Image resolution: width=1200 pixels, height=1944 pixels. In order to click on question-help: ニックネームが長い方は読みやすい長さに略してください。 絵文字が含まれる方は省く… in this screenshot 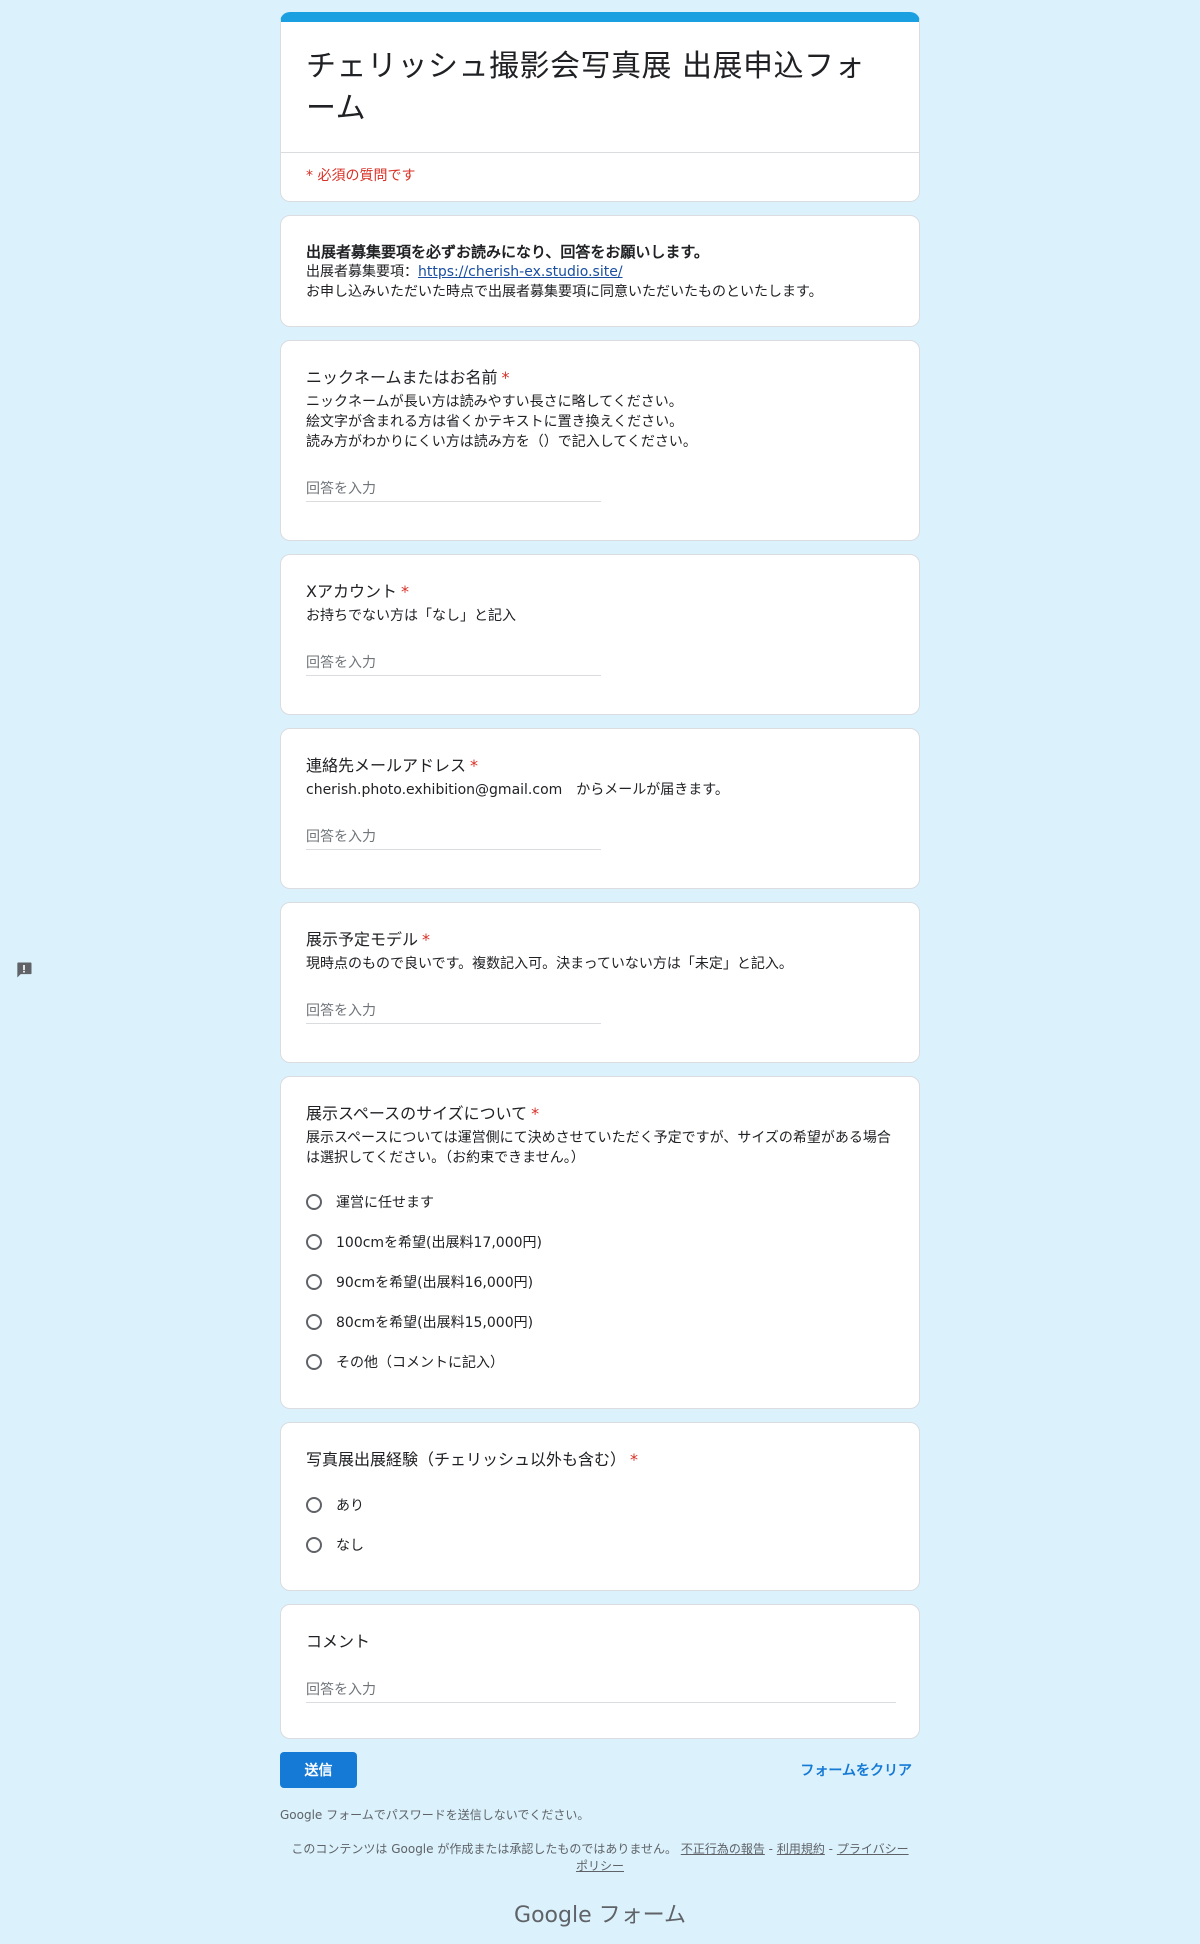, I will do `click(600, 422)`.